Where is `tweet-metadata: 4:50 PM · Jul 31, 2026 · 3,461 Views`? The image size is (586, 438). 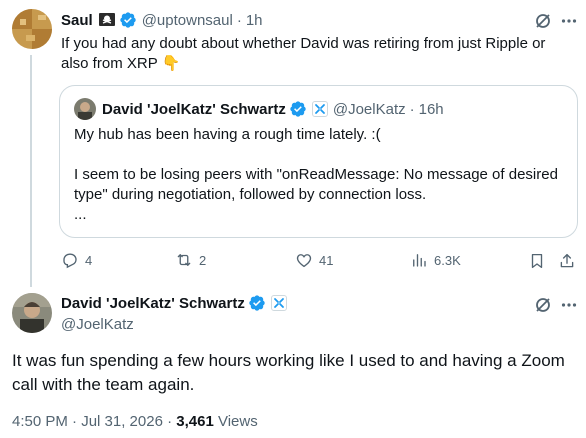 tweet-metadata: 4:50 PM · Jul 31, 2026 · 3,461 Views is located at coordinates (135, 421).